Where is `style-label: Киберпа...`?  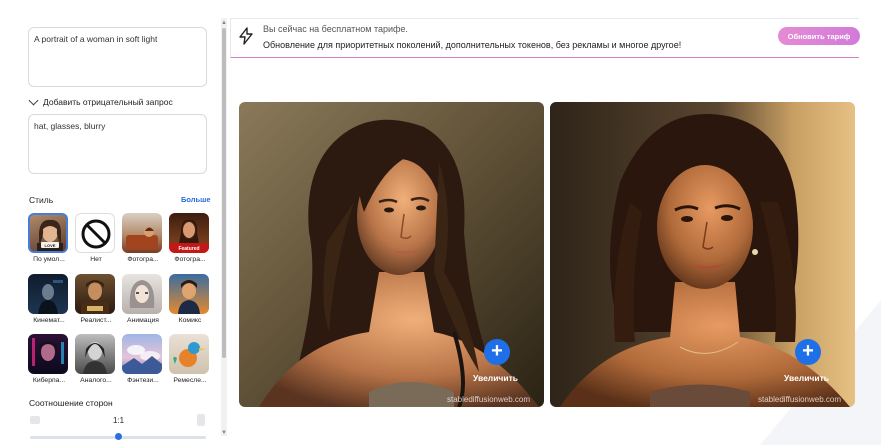 style-label: Киберпа... is located at coordinates (49, 380).